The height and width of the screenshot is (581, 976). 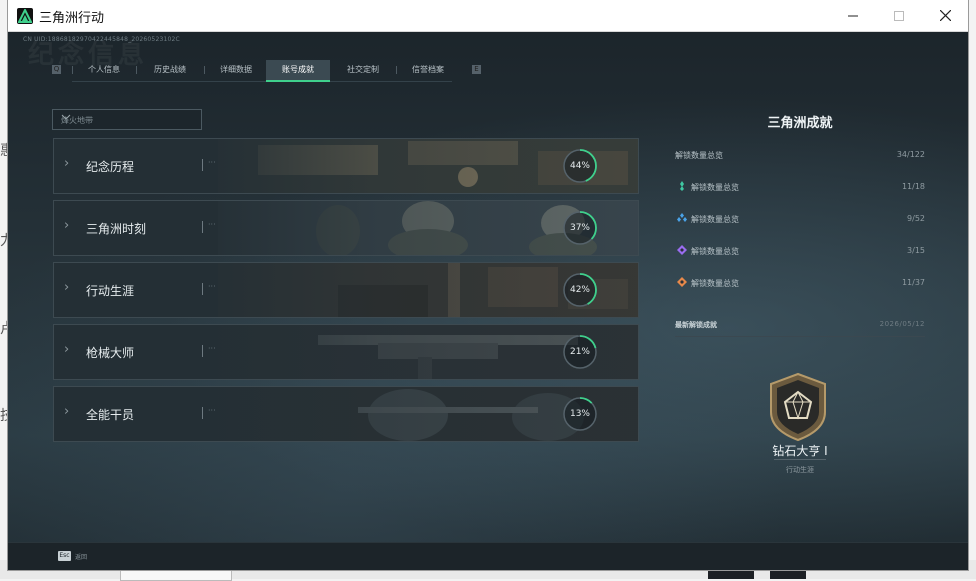 What do you see at coordinates (800, 155) in the screenshot?
I see `total-unlock-row: 解锁数量总览 34/122` at bounding box center [800, 155].